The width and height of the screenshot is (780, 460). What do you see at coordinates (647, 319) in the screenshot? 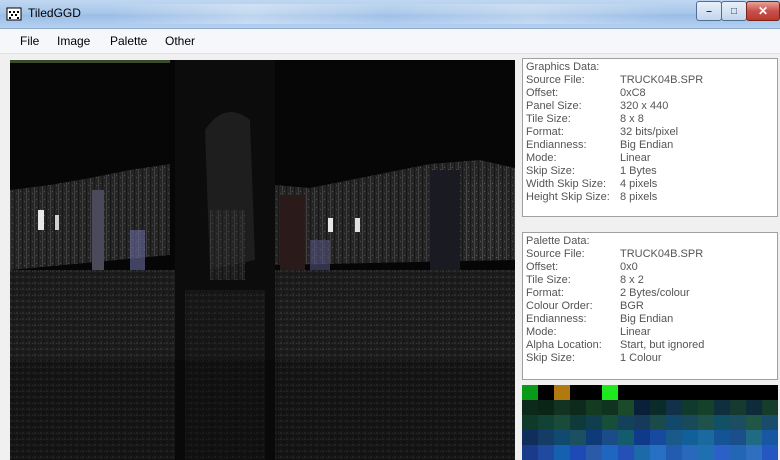
I see `row-value: Big Endian` at bounding box center [647, 319].